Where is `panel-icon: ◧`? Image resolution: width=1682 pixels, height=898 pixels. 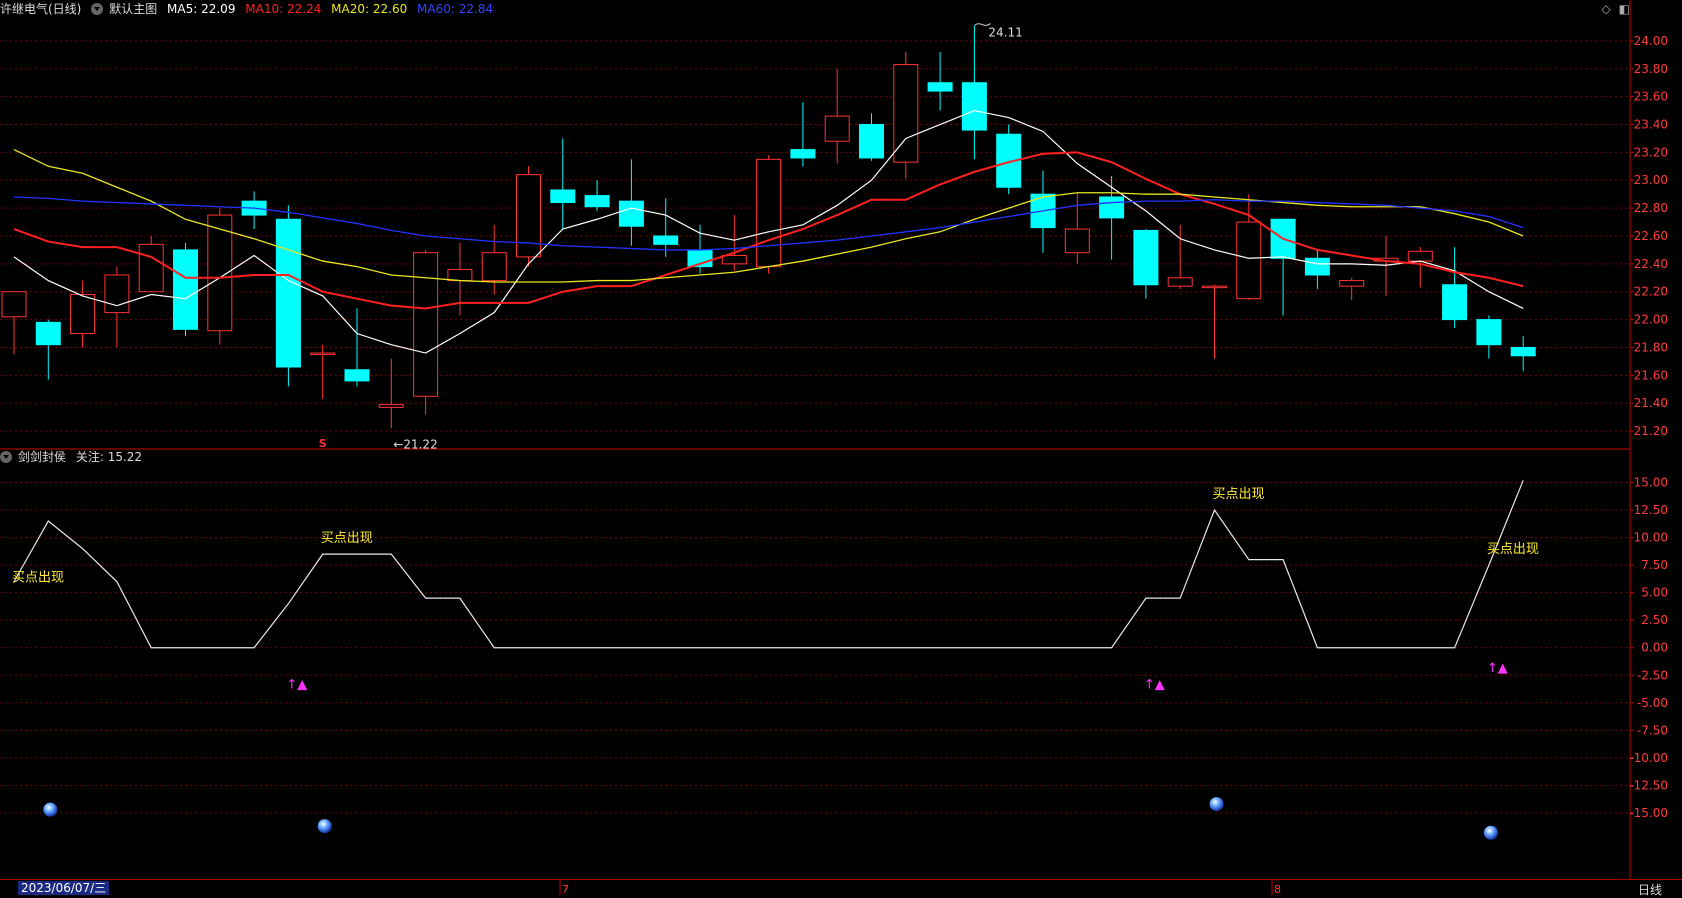 panel-icon: ◧ is located at coordinates (1624, 9).